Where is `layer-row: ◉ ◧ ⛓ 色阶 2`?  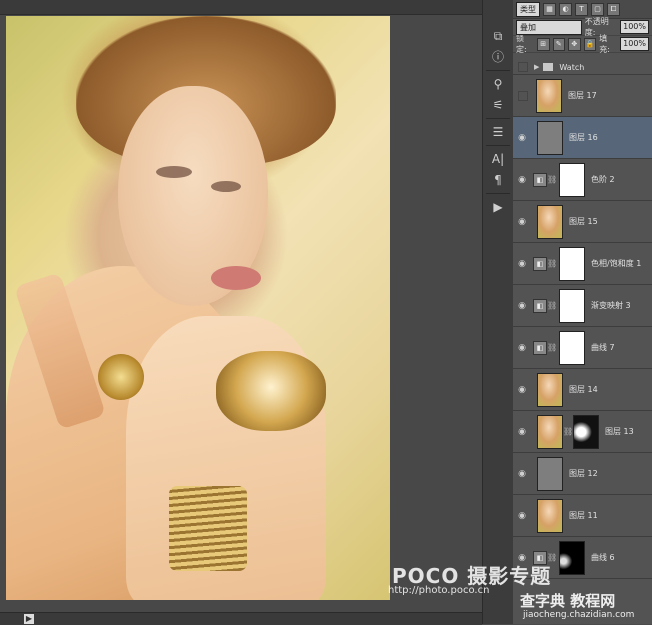
layer-row: ◉ ◧ ⛓ 色阶 2 is located at coordinates (582, 180).